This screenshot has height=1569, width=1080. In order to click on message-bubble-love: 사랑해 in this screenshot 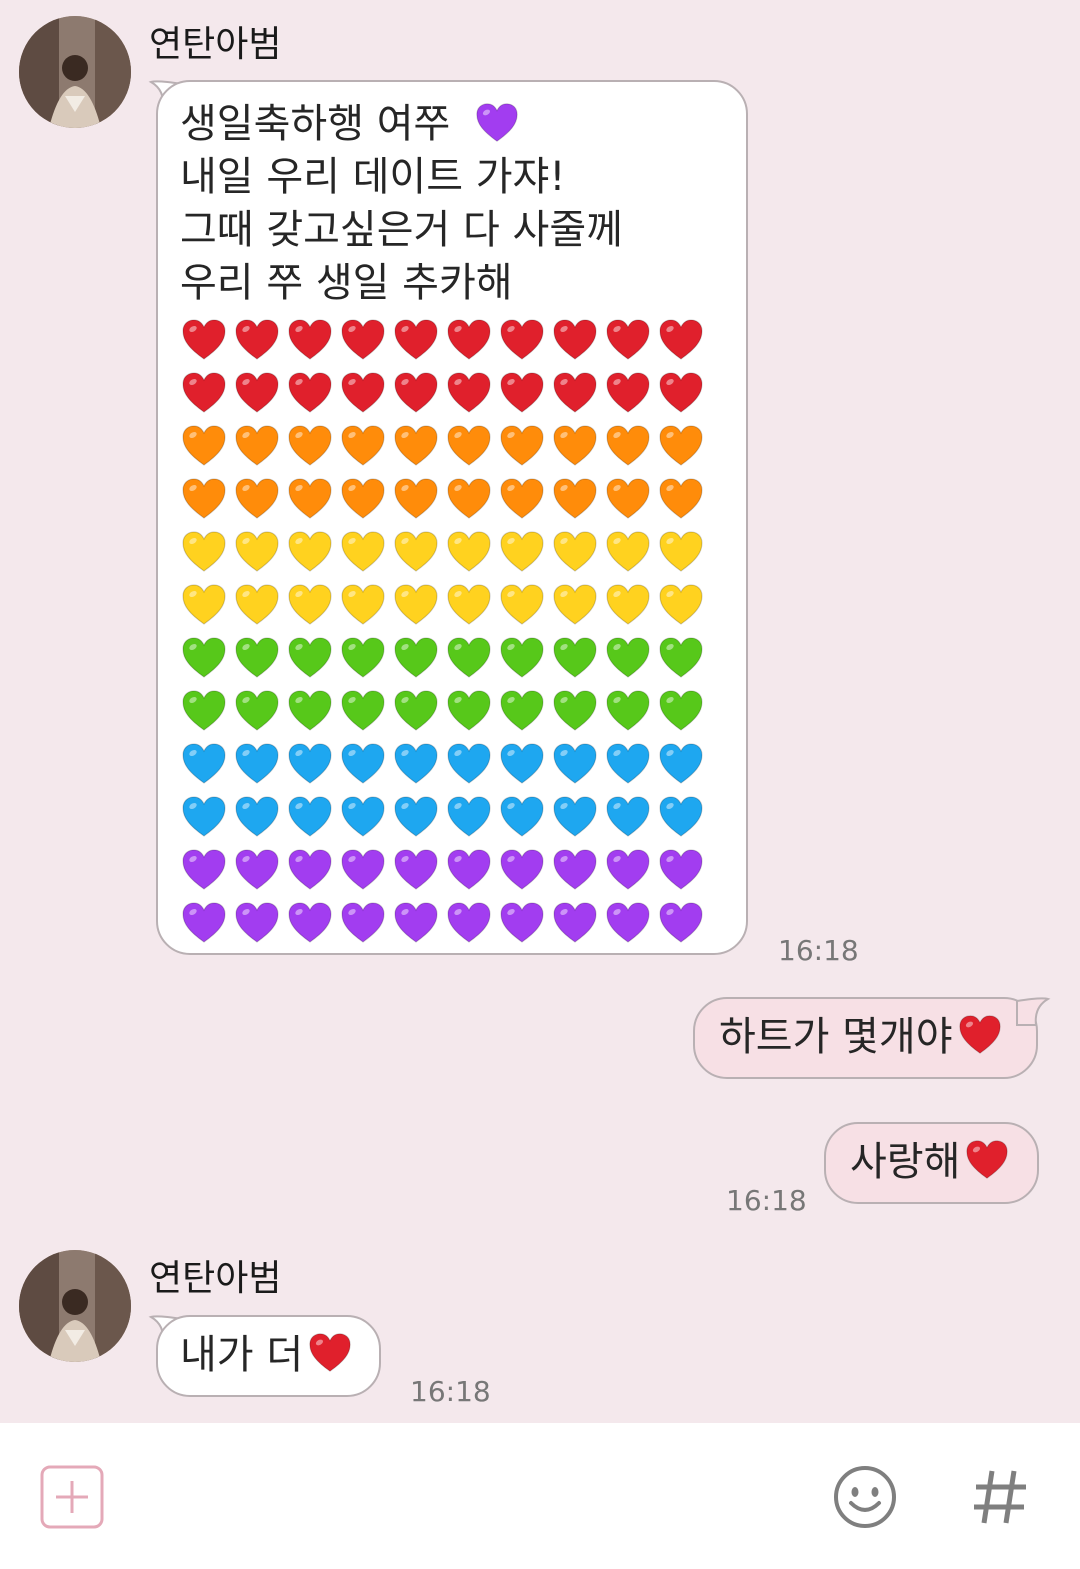, I will do `click(931, 1163)`.